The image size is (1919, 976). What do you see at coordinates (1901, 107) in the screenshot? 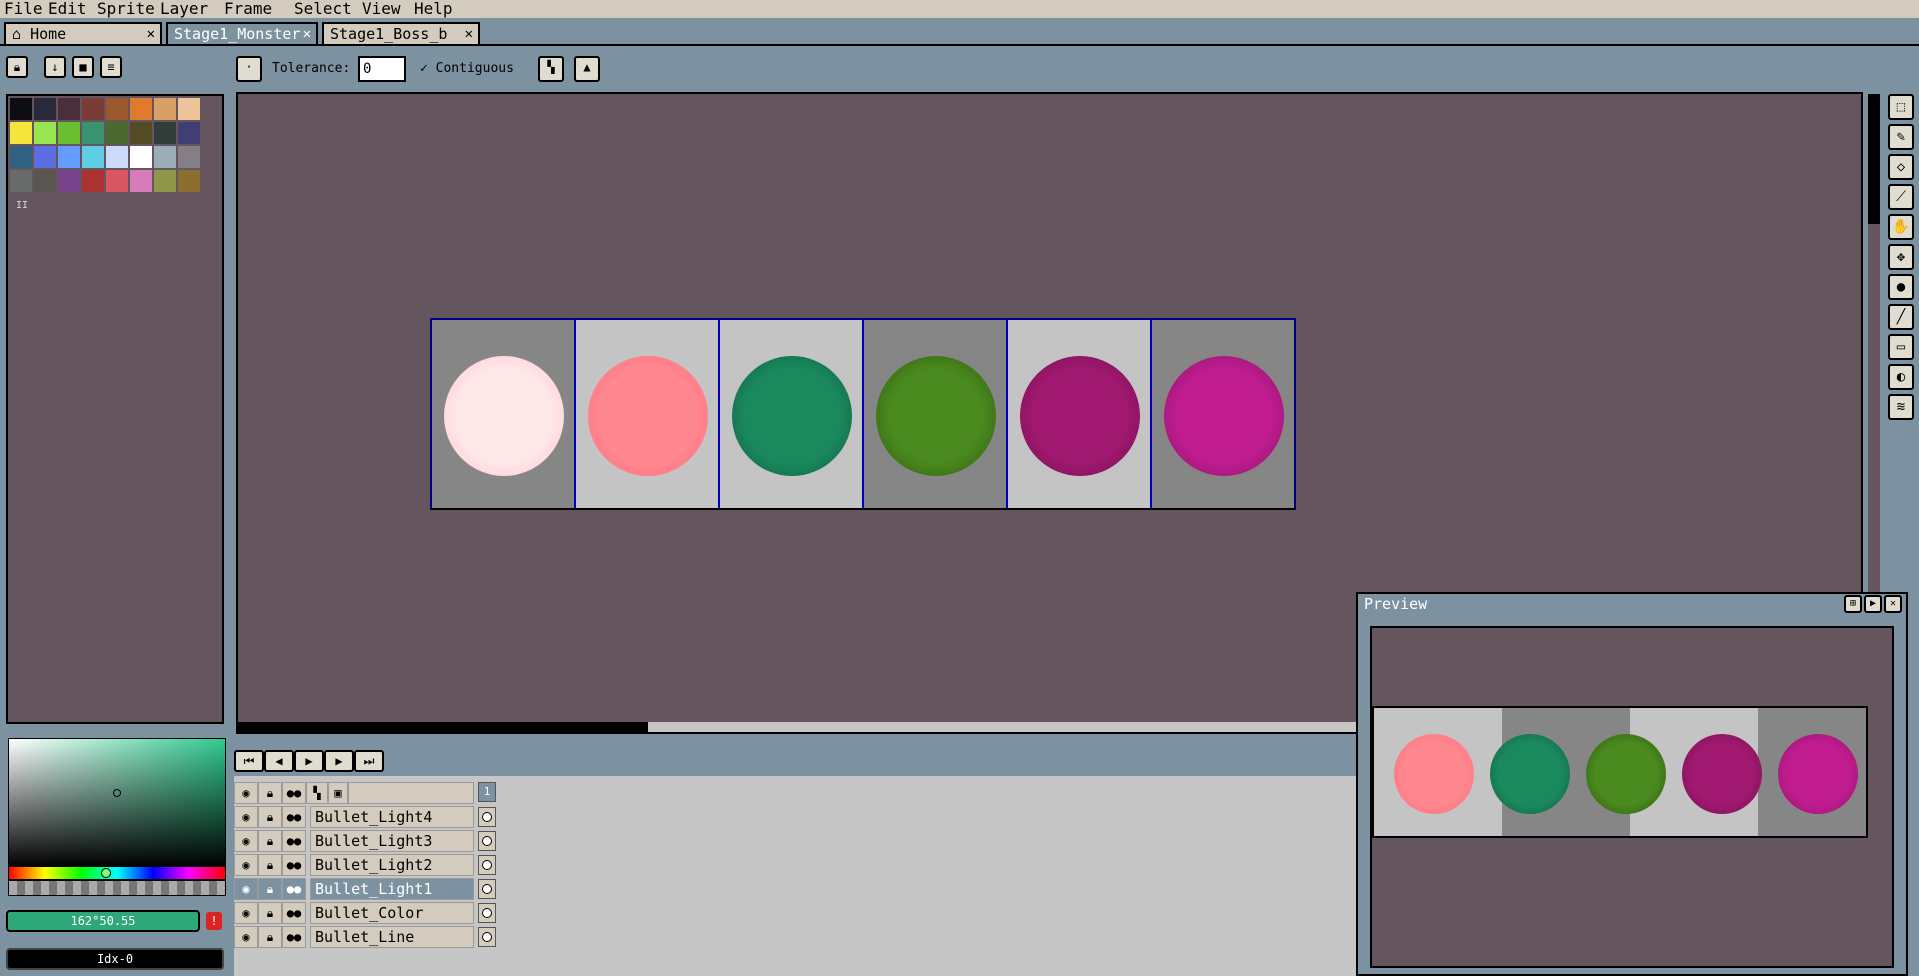
I see `marquee-icon: ⬚` at bounding box center [1901, 107].